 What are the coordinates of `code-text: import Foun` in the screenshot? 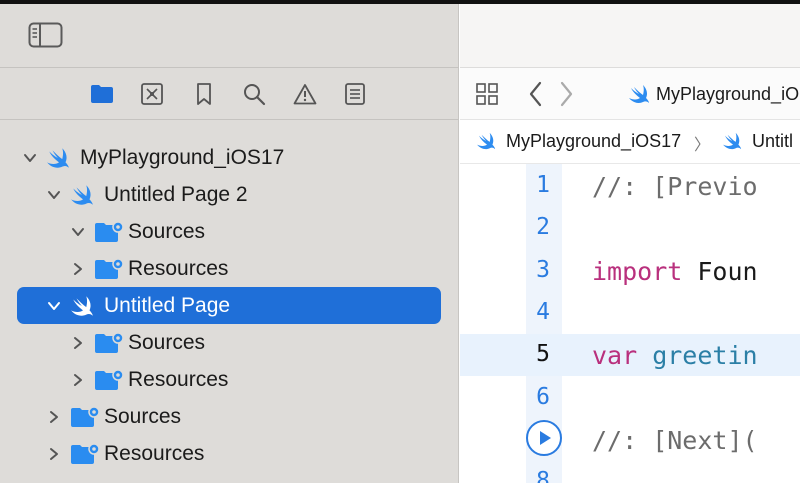 It's located at (675, 271).